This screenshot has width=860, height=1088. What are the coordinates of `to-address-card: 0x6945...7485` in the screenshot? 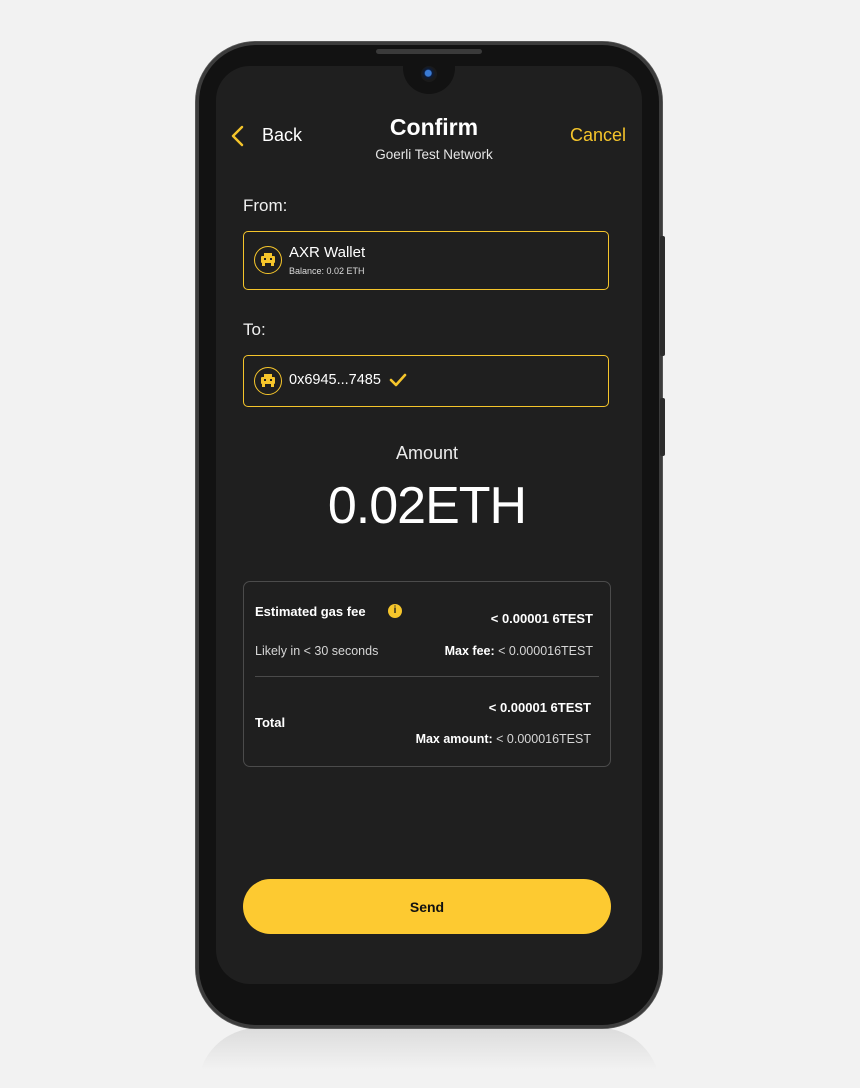 It's located at (426, 381).